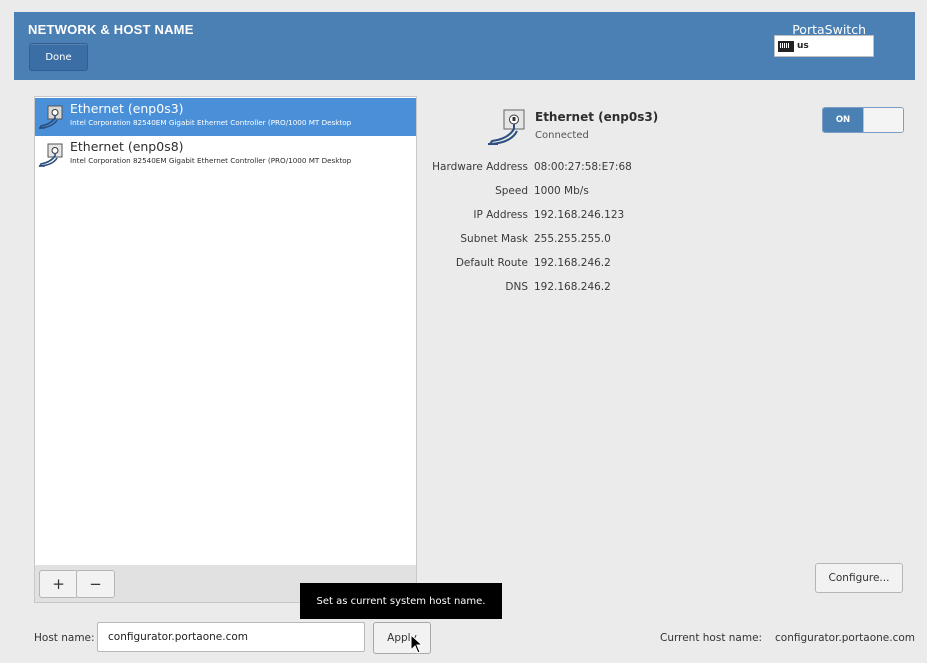 This screenshot has height=663, width=927. Describe the element at coordinates (630, 193) in the screenshot. I see `detail-row-speed: Speed 1000 Mb/s` at that location.